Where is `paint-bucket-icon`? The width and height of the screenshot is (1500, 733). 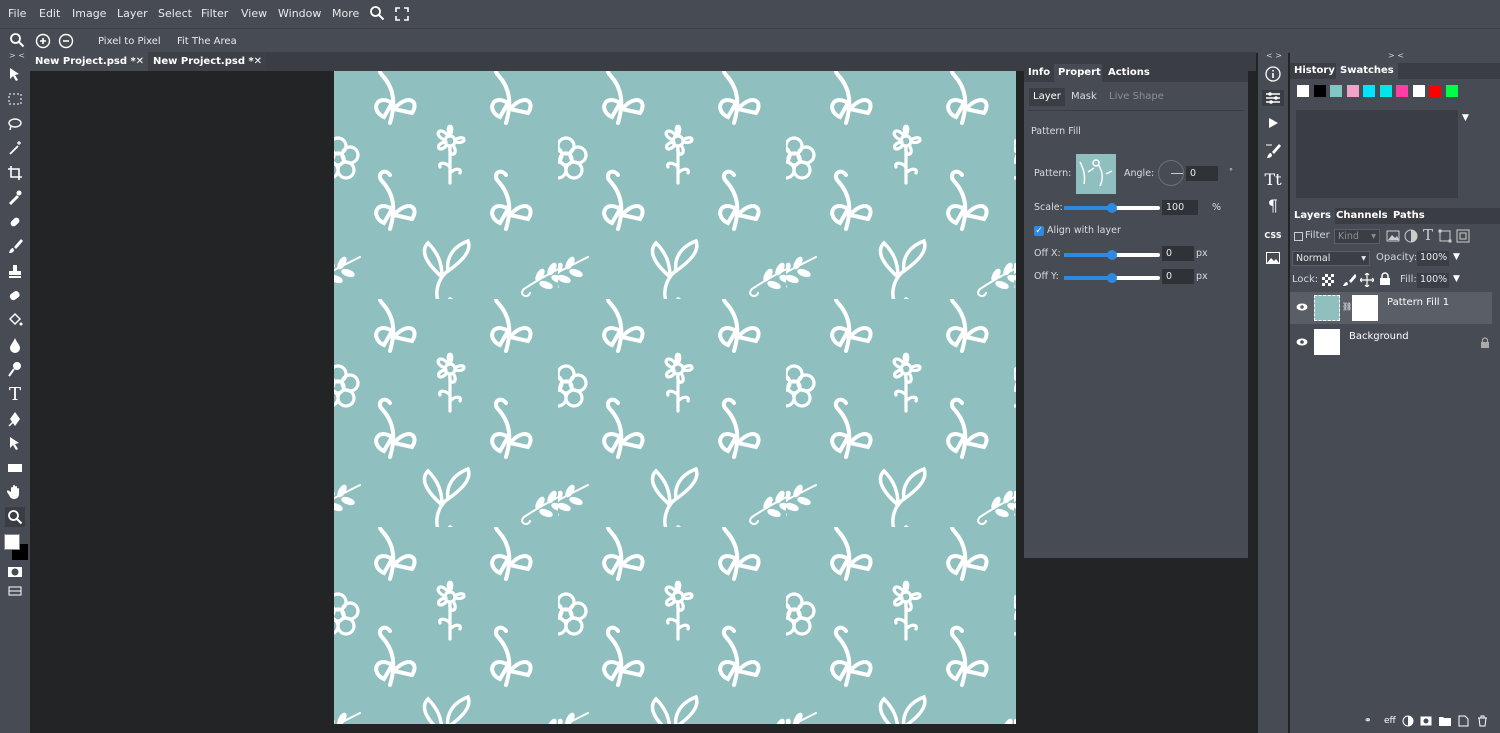
paint-bucket-icon is located at coordinates (15, 320).